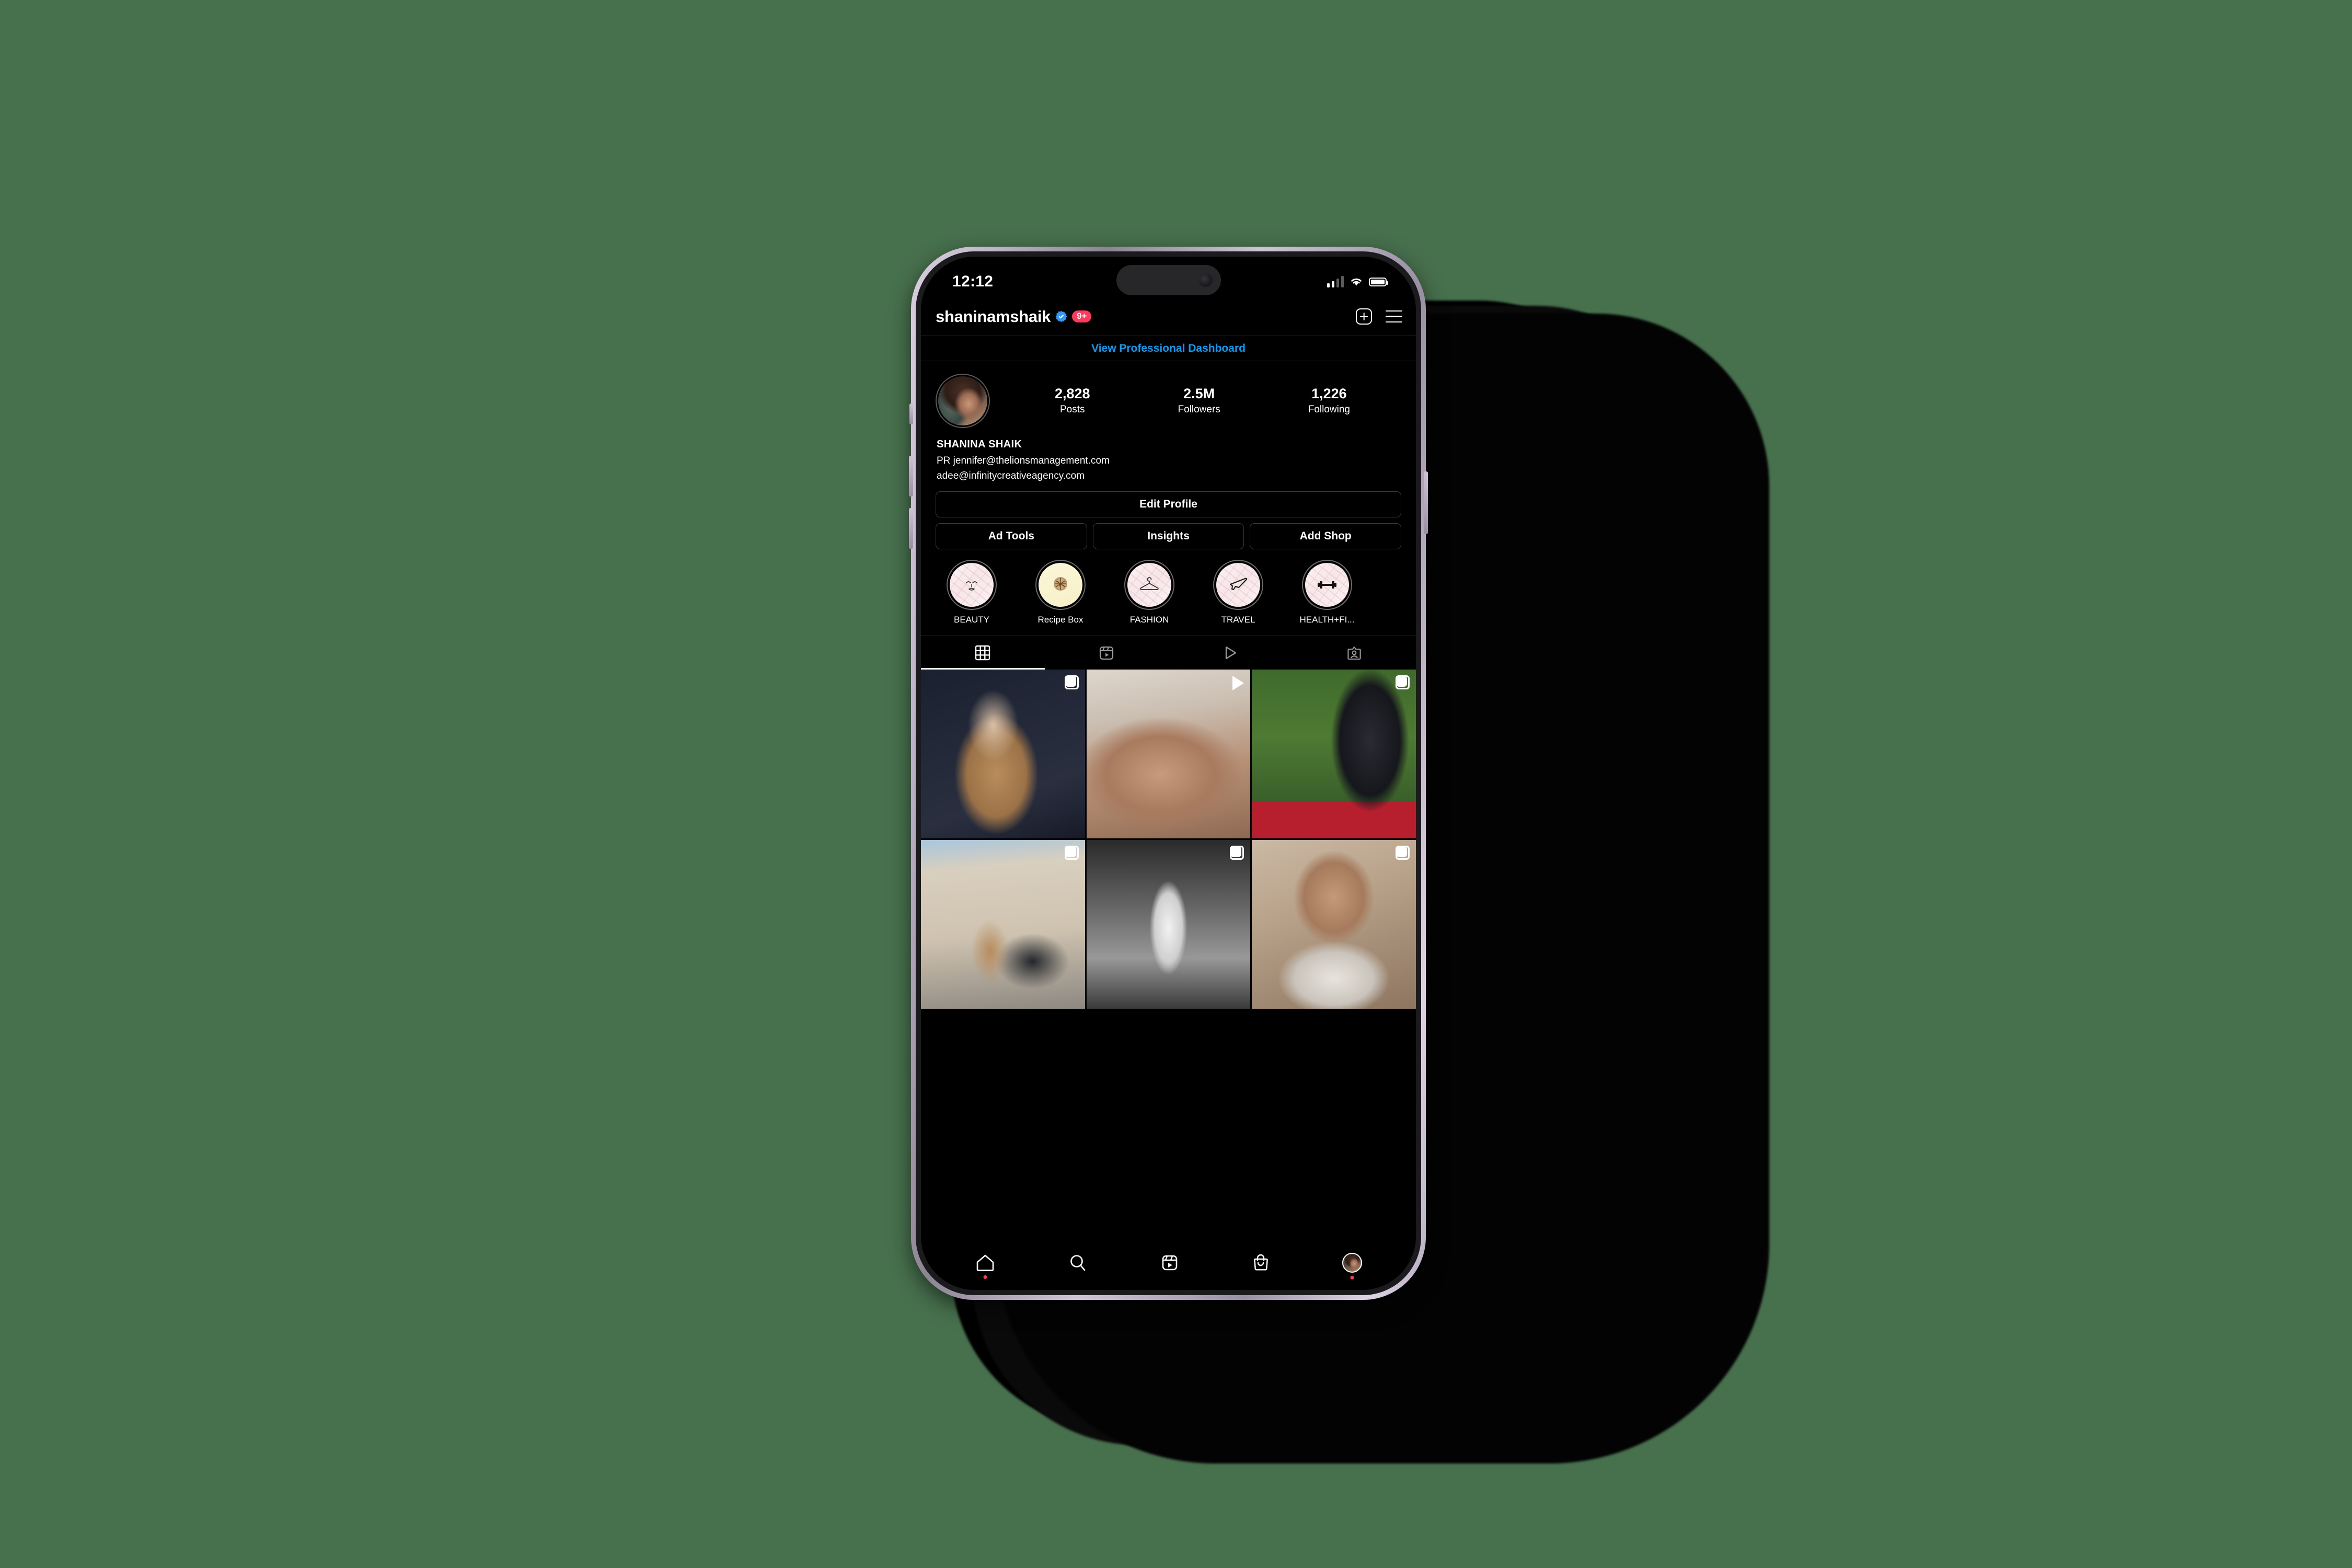  I want to click on stat-following: 1,226 Following, so click(1329, 401).